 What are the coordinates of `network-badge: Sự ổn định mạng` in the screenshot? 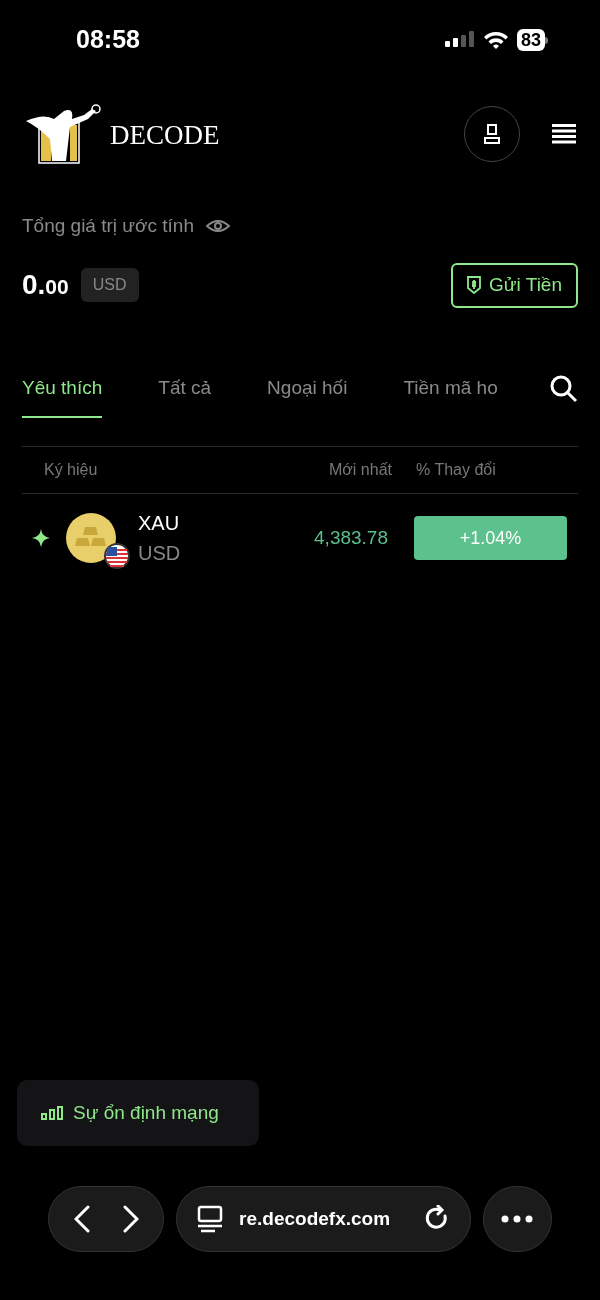 It's located at (138, 1113).